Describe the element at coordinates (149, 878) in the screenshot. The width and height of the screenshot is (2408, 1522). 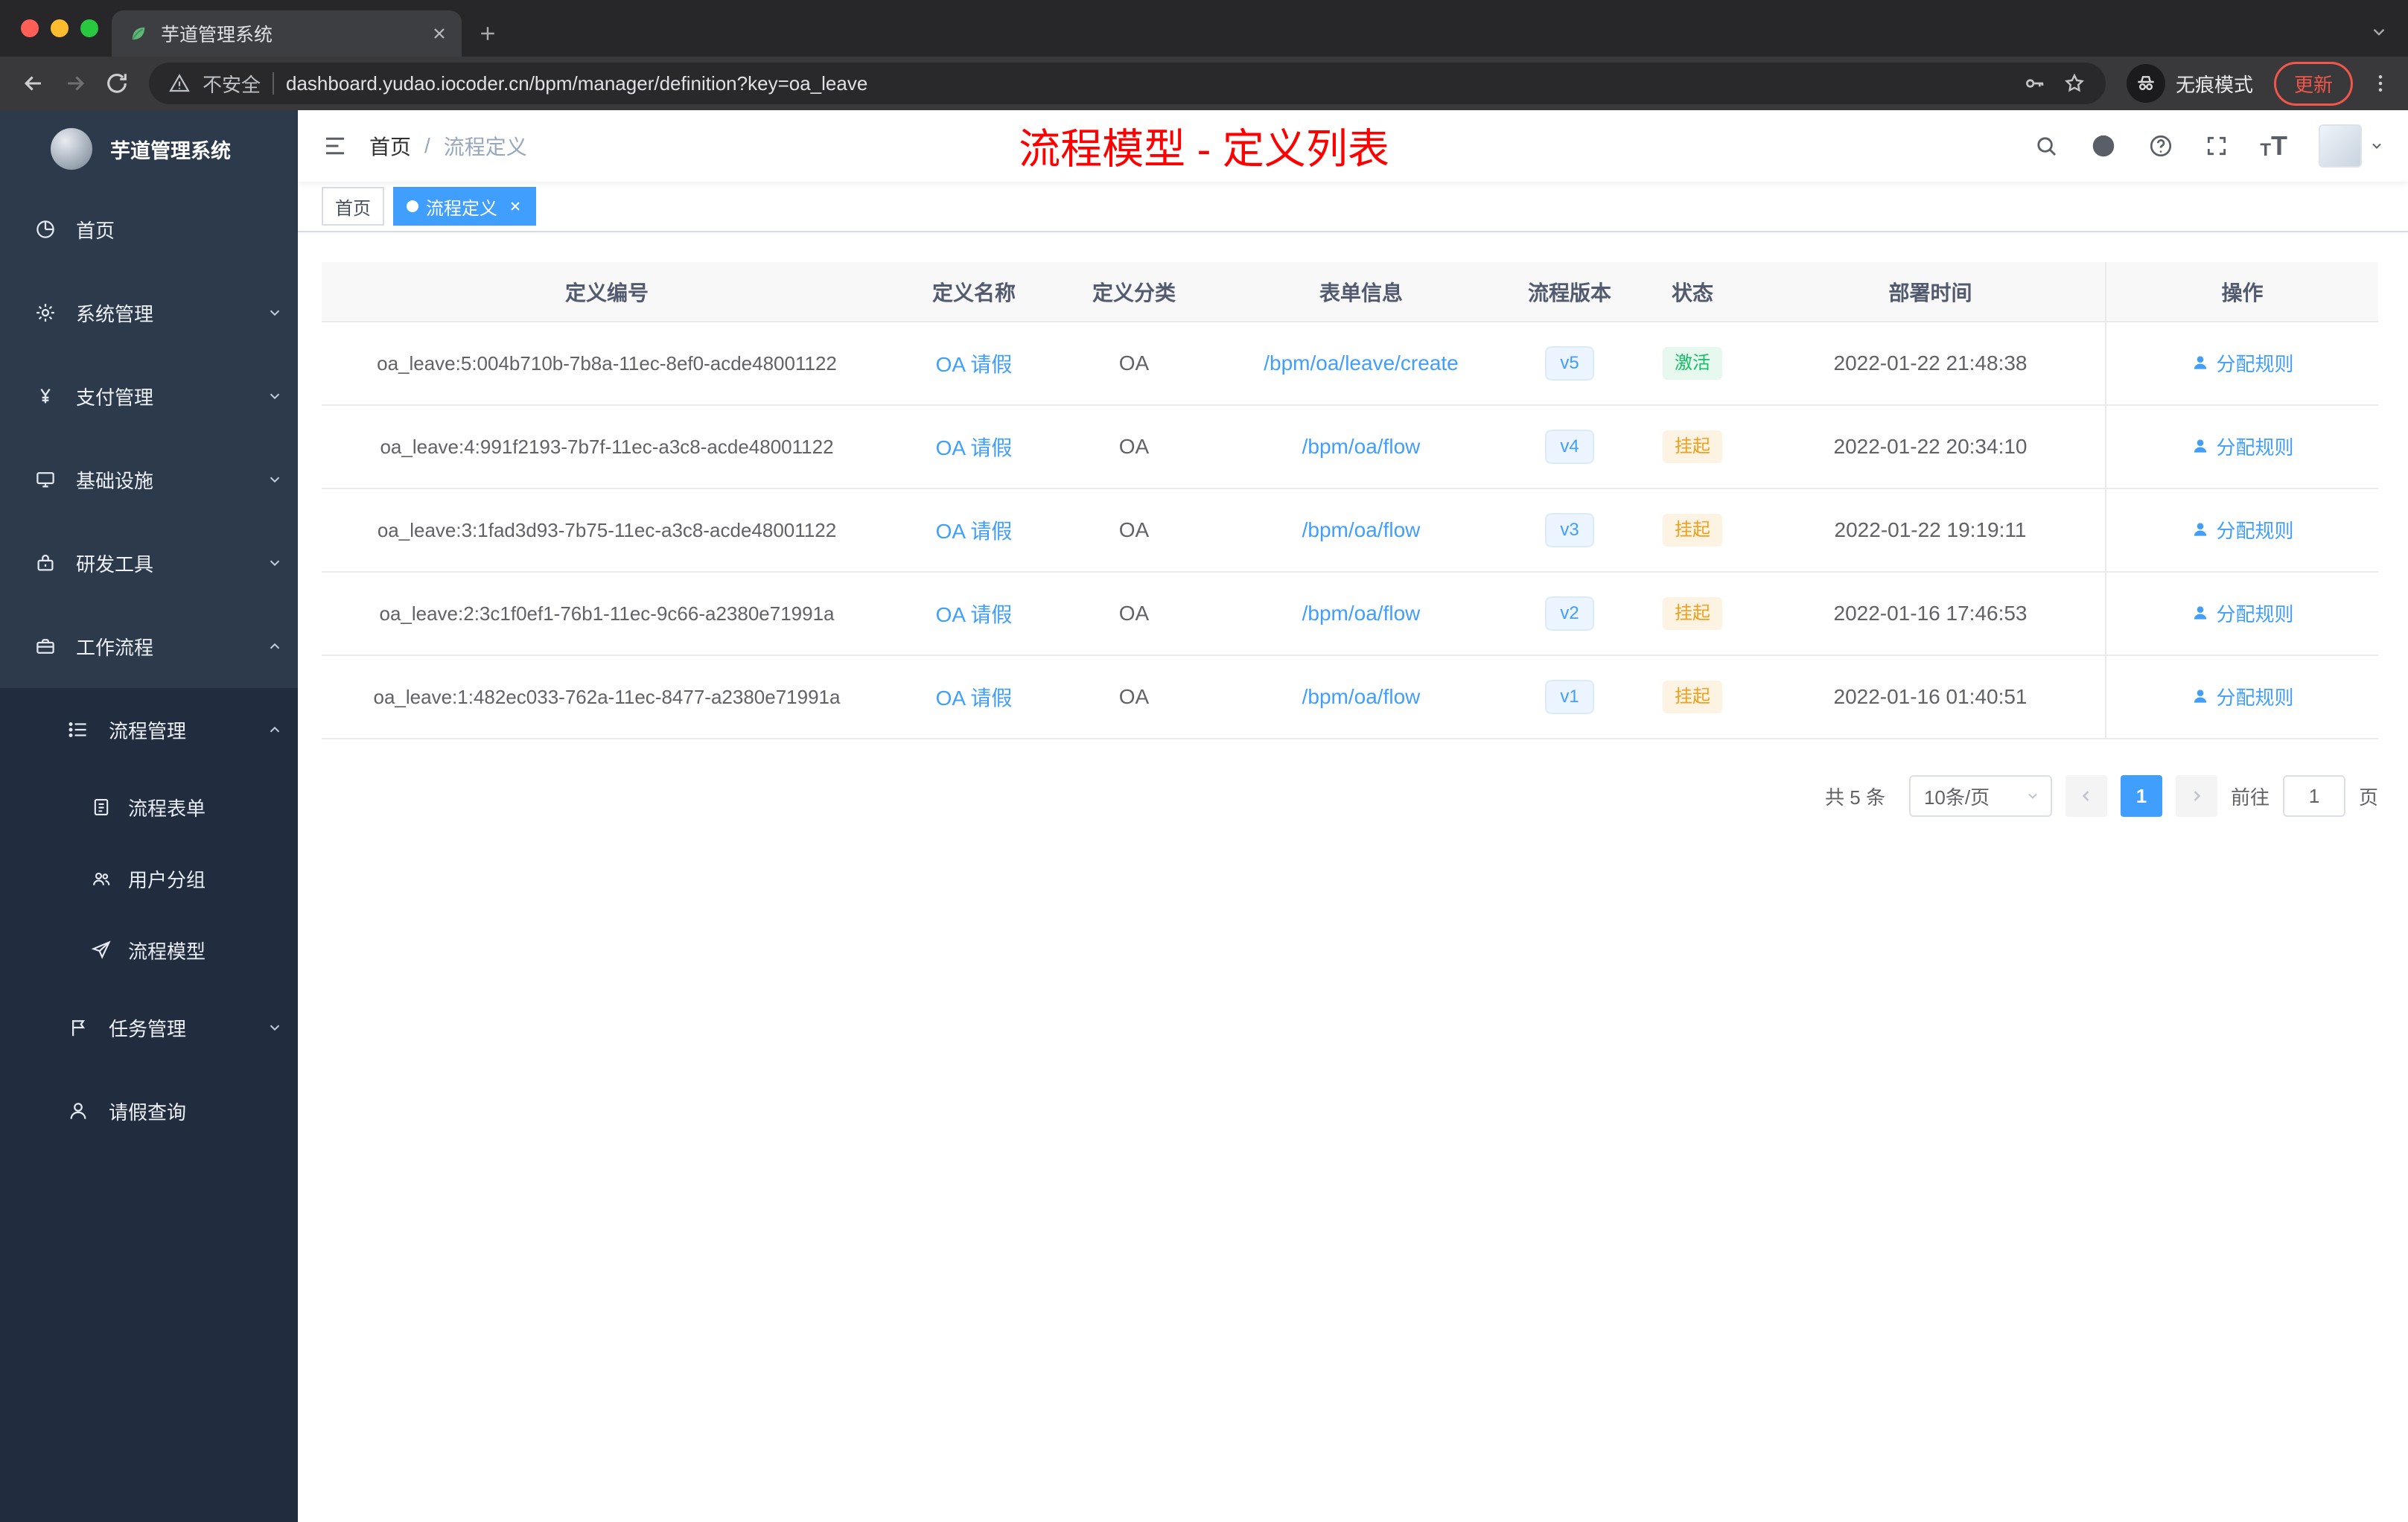
I see `sidebar-item-user-group: 用户分组` at that location.